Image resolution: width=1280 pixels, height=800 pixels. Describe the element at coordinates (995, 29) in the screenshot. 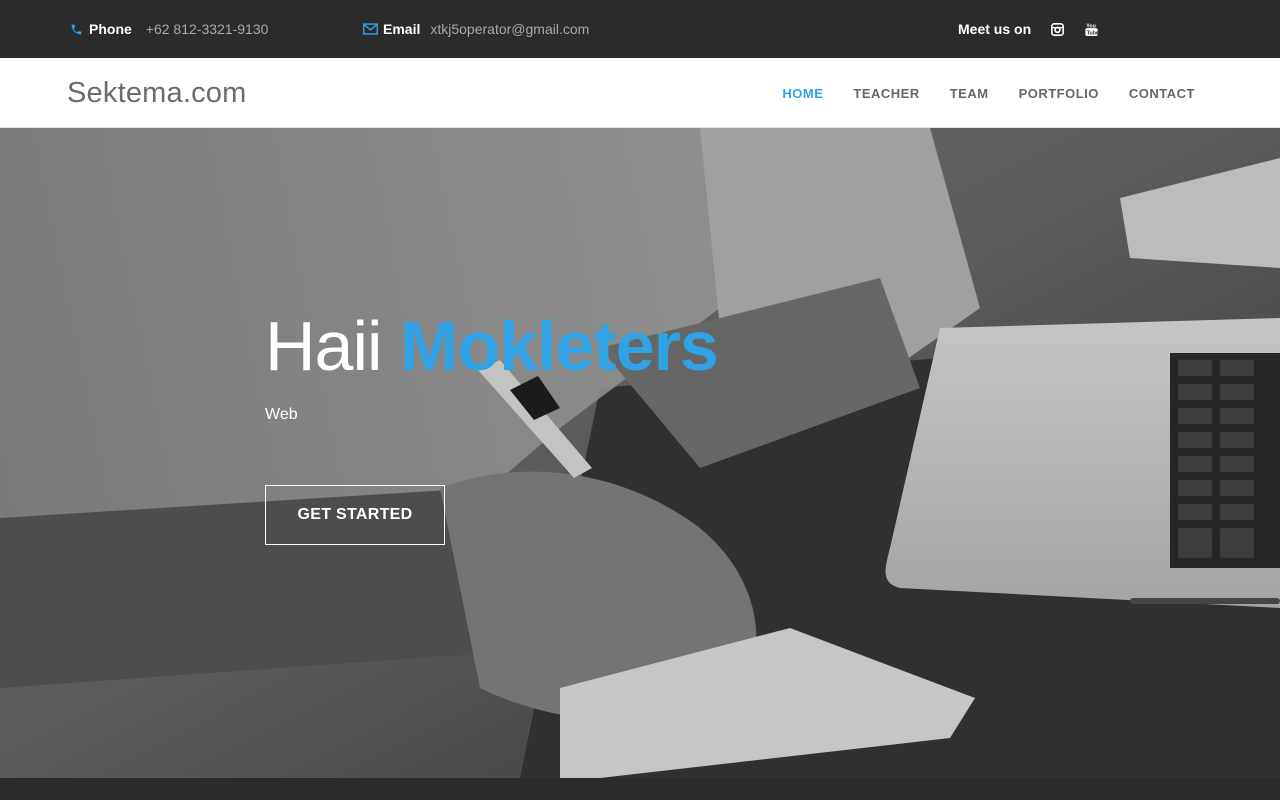

I see `meet-label: Meet us on` at that location.